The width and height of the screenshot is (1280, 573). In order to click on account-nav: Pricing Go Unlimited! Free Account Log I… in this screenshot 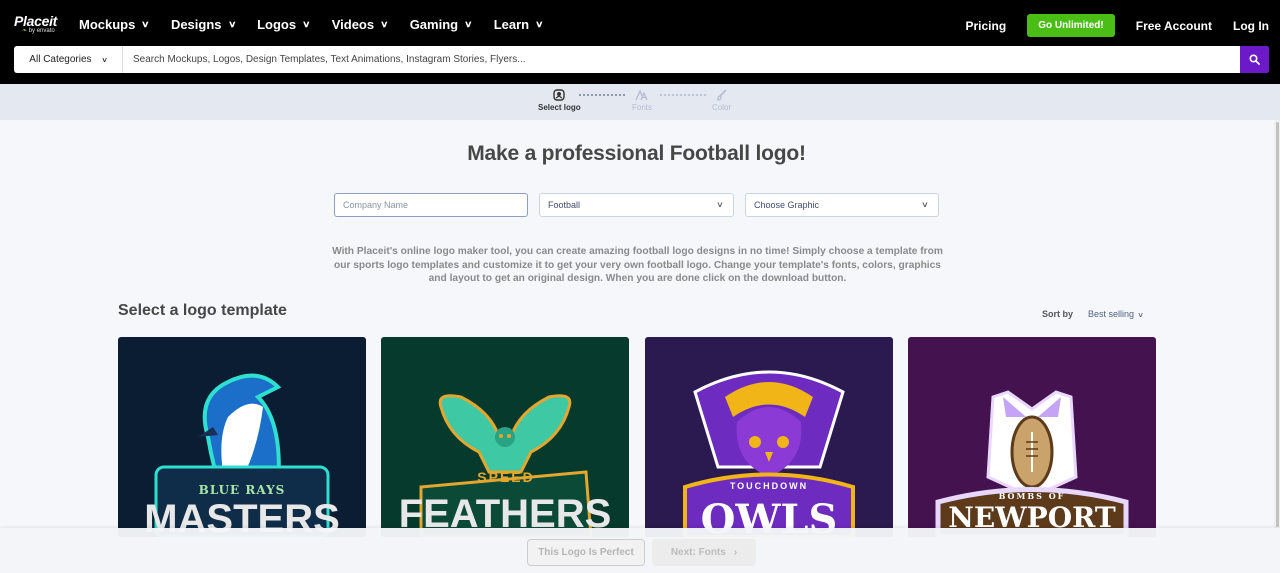, I will do `click(1117, 25)`.